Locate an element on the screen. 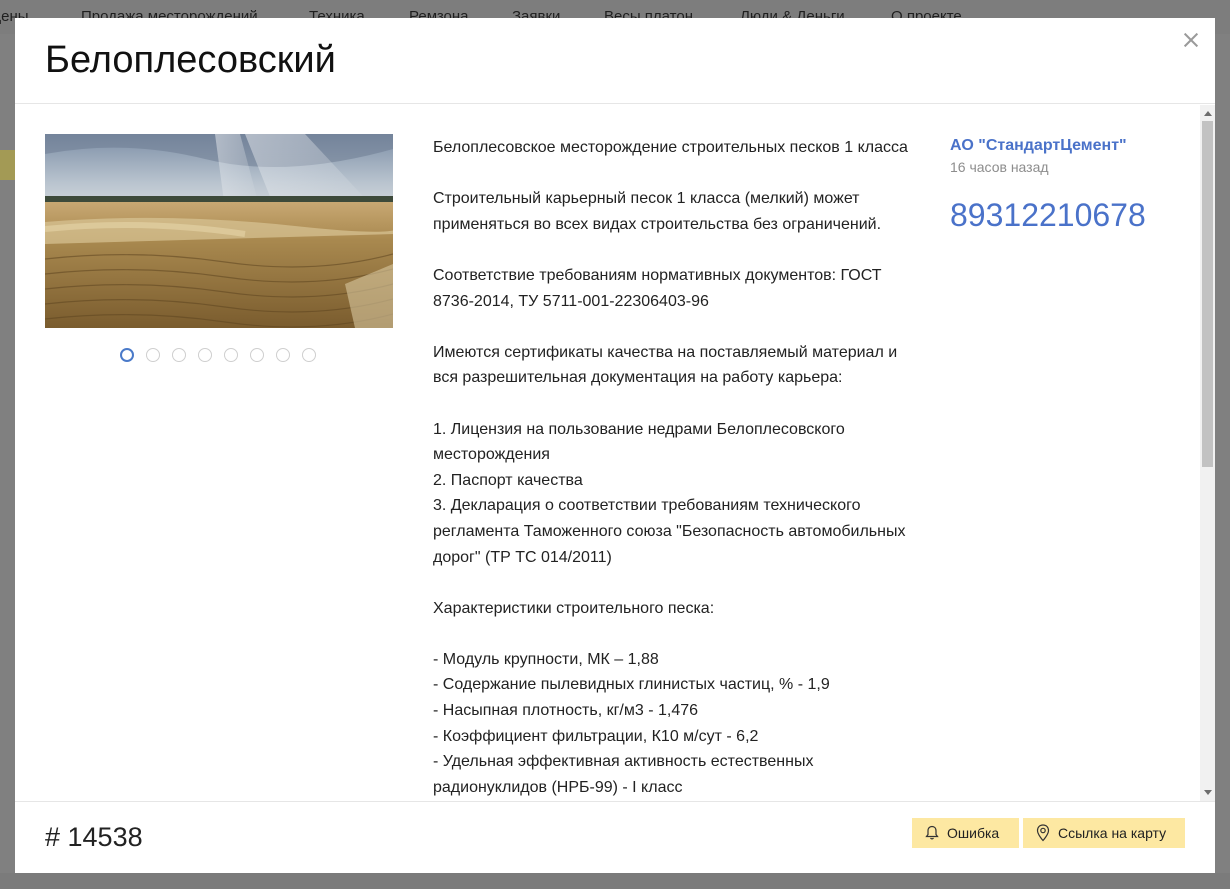  map-link-button: Ссылка на карту is located at coordinates (1104, 833).